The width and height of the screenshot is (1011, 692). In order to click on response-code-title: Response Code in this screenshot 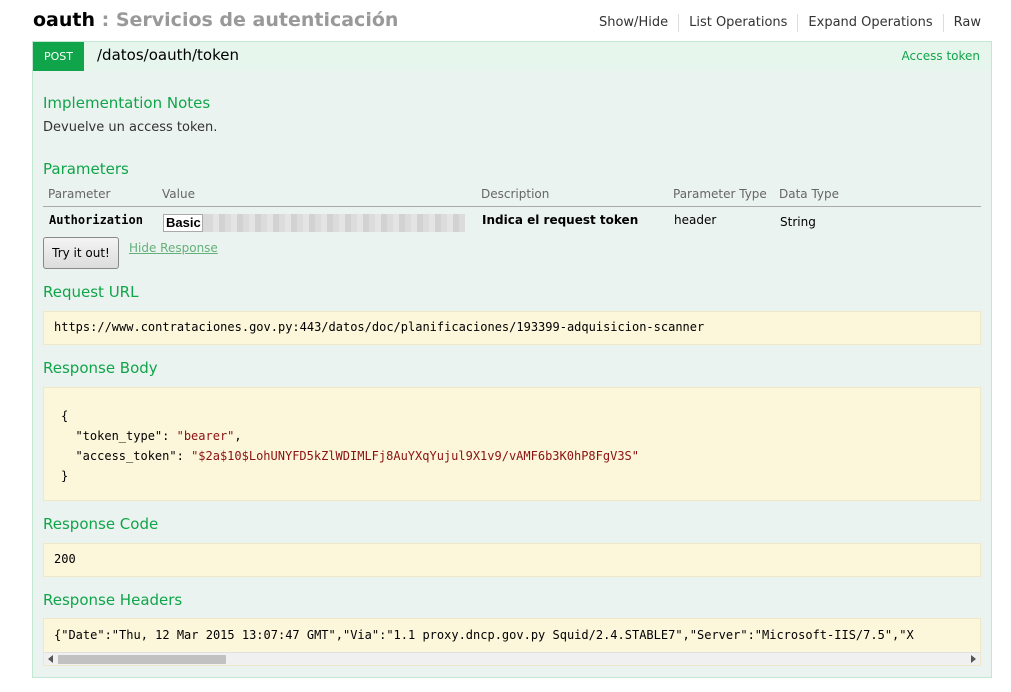, I will do `click(101, 524)`.